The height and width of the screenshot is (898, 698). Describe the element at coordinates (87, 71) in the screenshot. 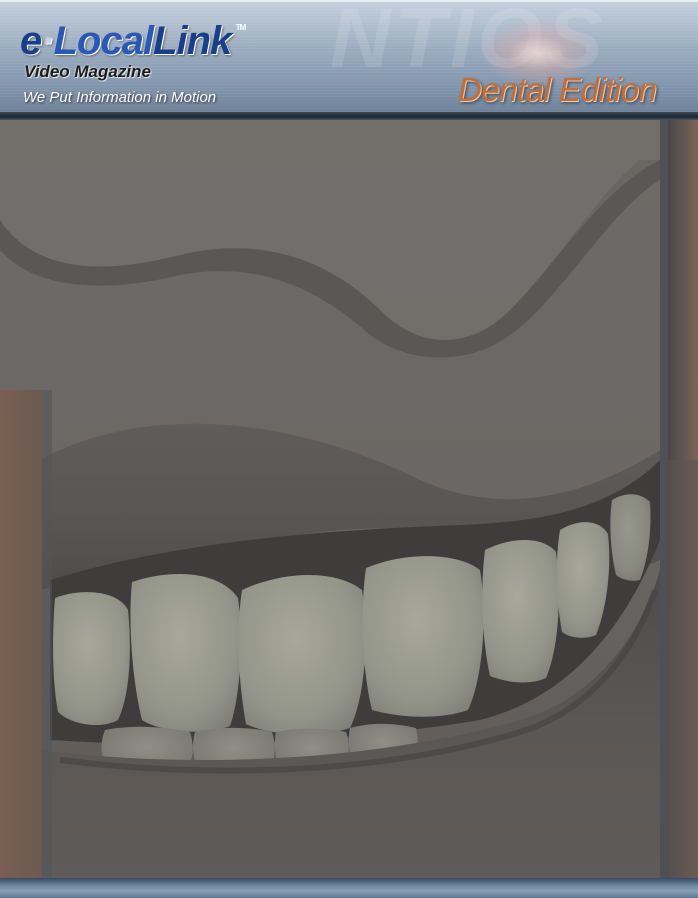

I see `video-magazine-subtitle: Video Magazine` at that location.